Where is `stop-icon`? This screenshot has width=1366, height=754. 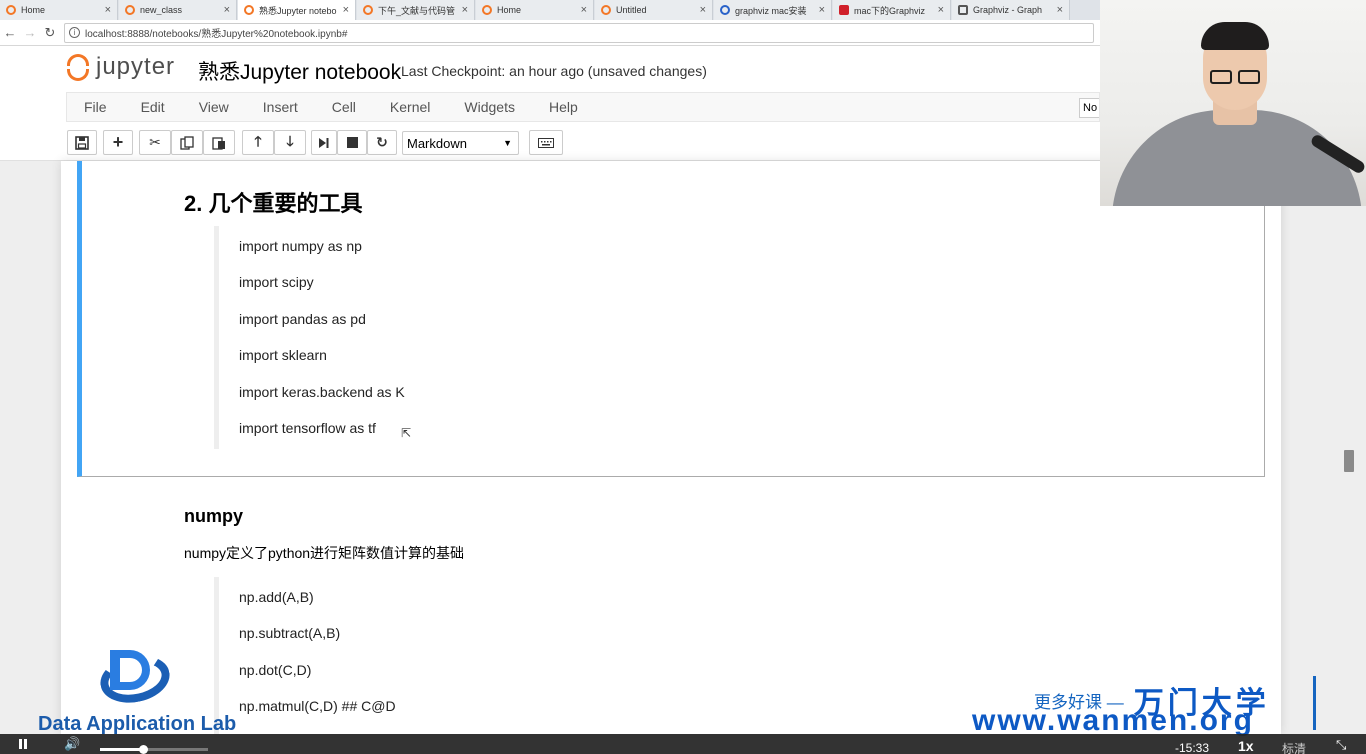 stop-icon is located at coordinates (352, 142).